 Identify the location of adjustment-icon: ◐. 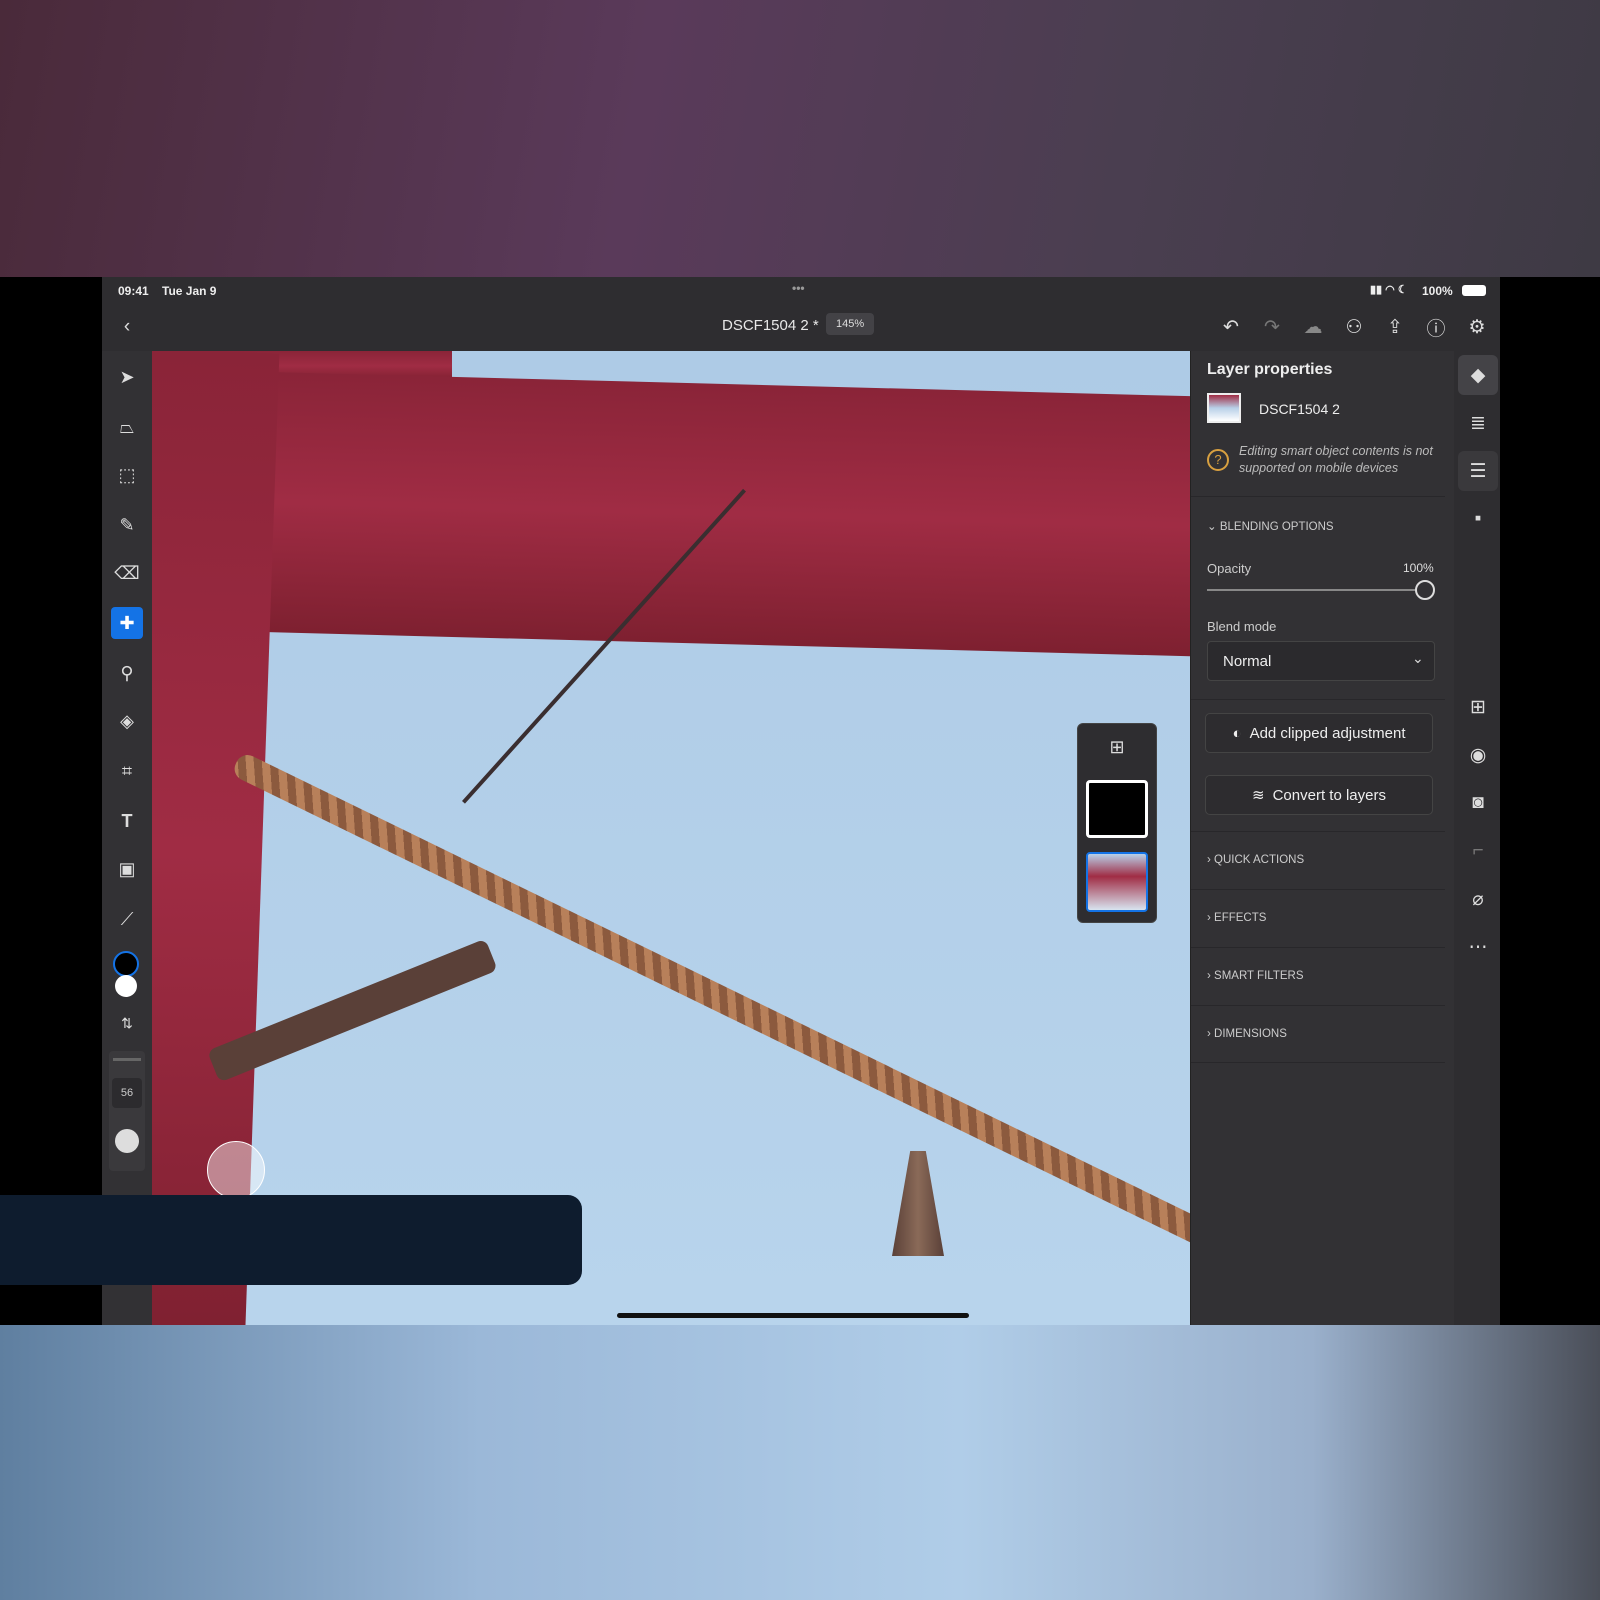
(1237, 733).